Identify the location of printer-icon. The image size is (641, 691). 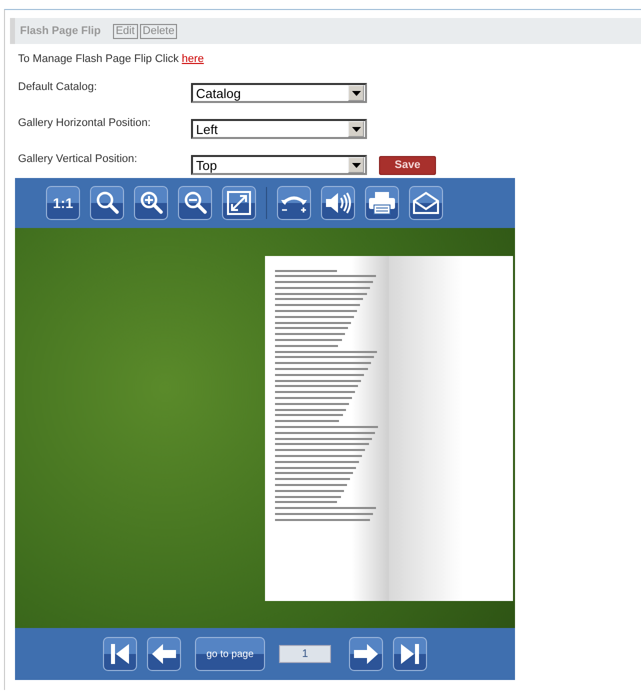
(382, 203).